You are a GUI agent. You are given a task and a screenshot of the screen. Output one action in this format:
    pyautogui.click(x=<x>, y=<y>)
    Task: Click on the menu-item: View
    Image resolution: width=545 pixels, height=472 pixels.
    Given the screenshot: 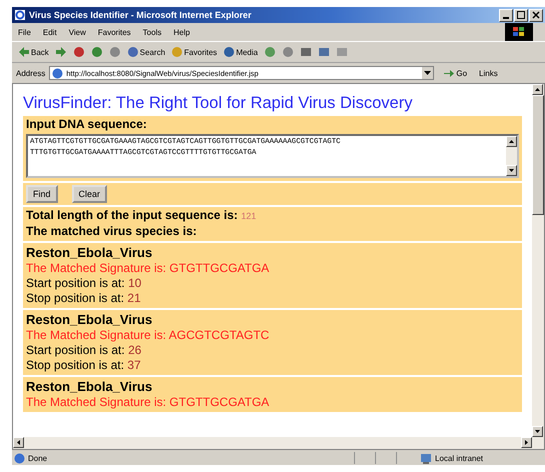 What is the action you would take?
    pyautogui.click(x=77, y=32)
    